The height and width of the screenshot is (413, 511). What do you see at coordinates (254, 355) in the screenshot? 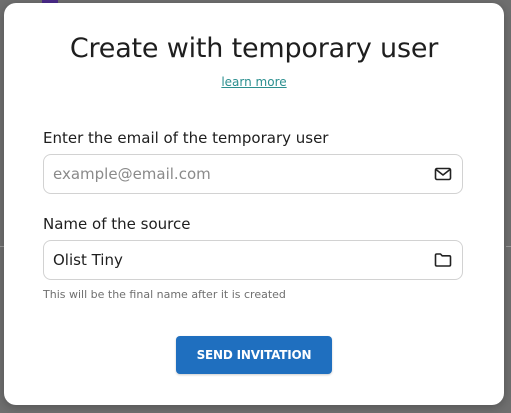
I see `send-invitation-button: SEND INVITATION` at bounding box center [254, 355].